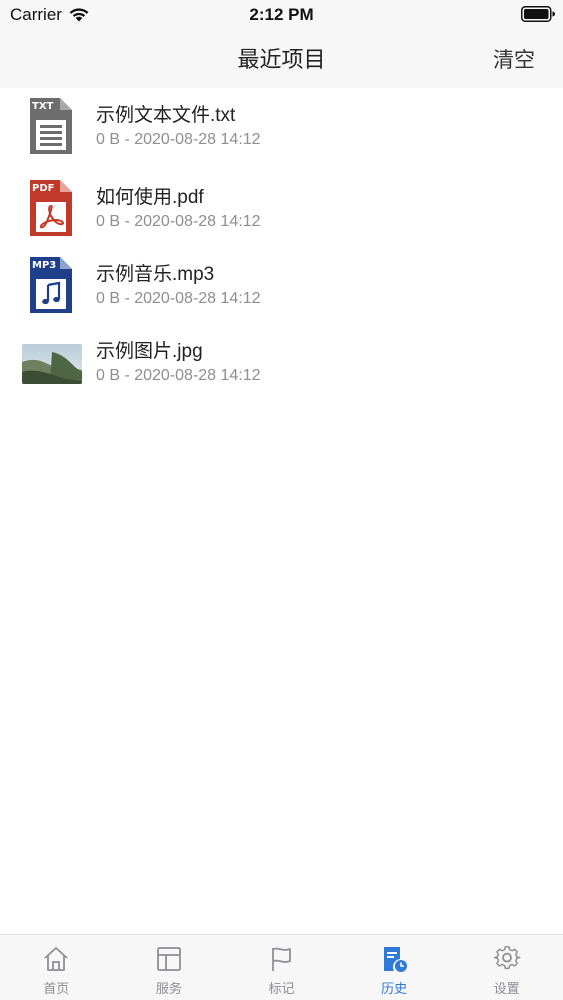 This screenshot has width=563, height=1000. I want to click on file-name: 示例音乐.mp3, so click(155, 274).